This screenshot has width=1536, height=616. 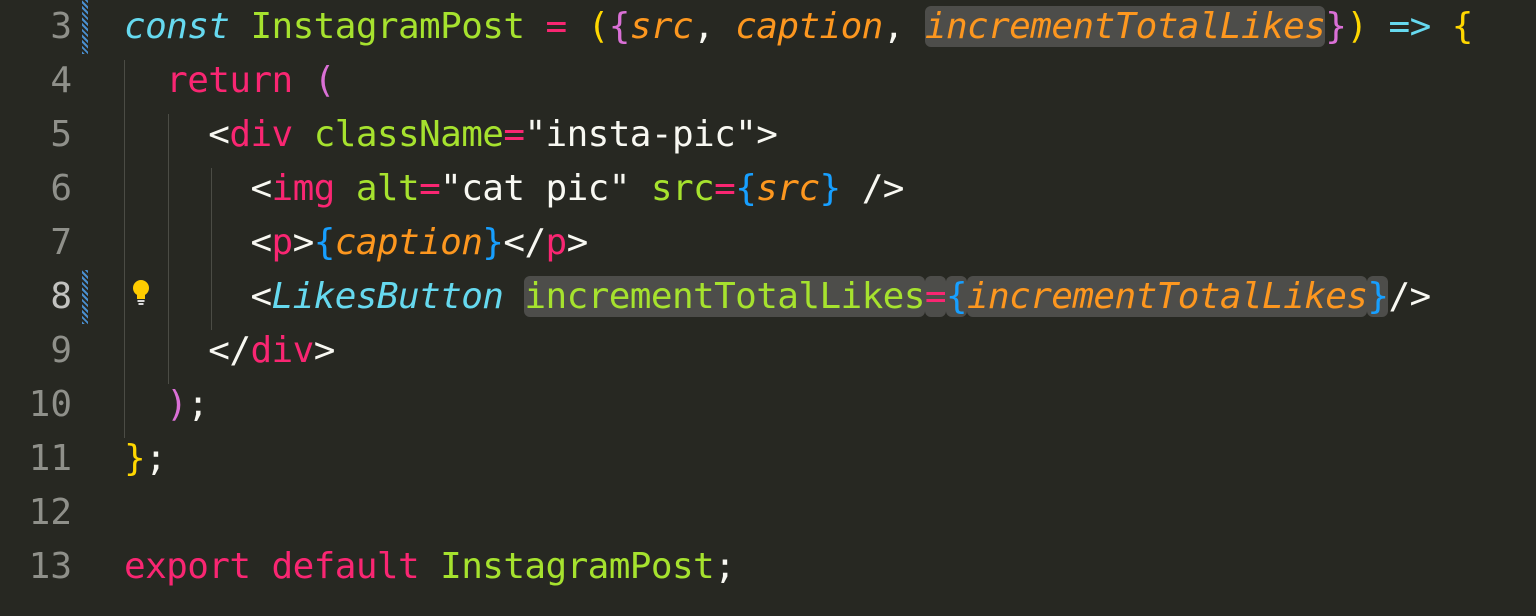 What do you see at coordinates (768, 459) in the screenshot?
I see `code-line: 11};` at bounding box center [768, 459].